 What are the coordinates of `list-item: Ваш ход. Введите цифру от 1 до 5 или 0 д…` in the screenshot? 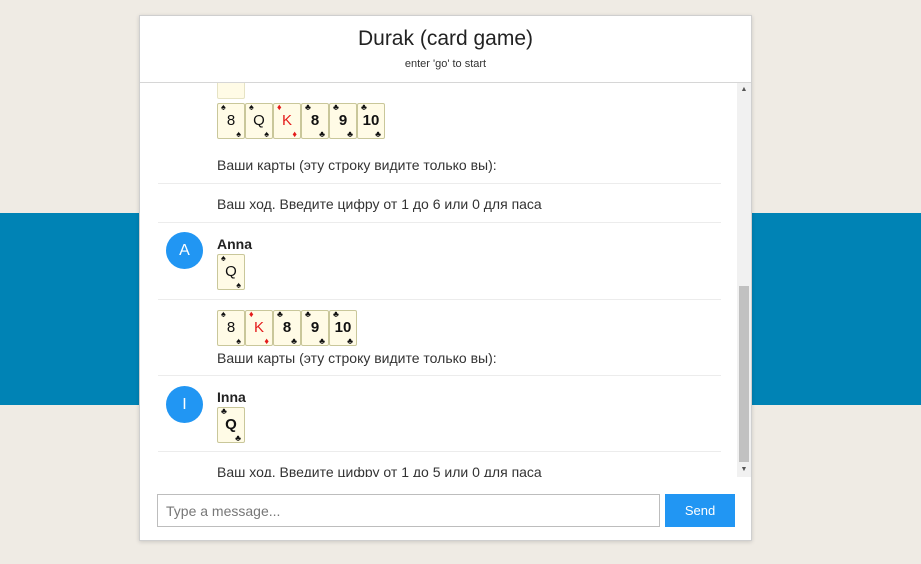 It's located at (439, 464).